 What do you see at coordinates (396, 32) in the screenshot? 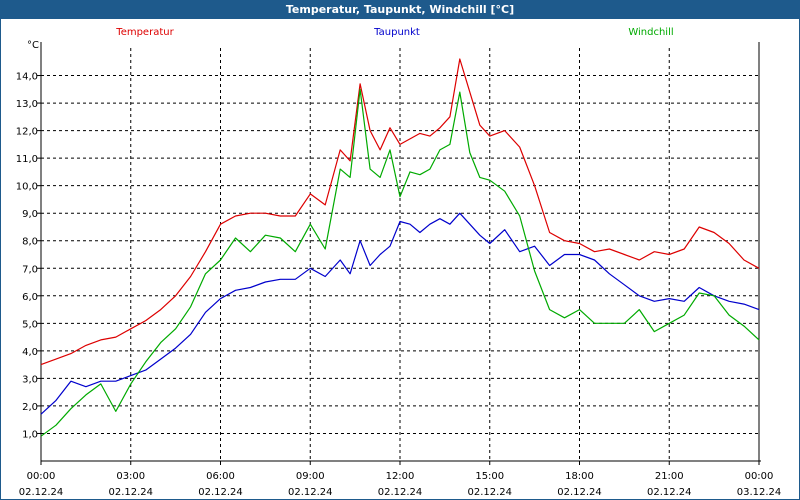
I see `legend-taupunkt: Taupunkt` at bounding box center [396, 32].